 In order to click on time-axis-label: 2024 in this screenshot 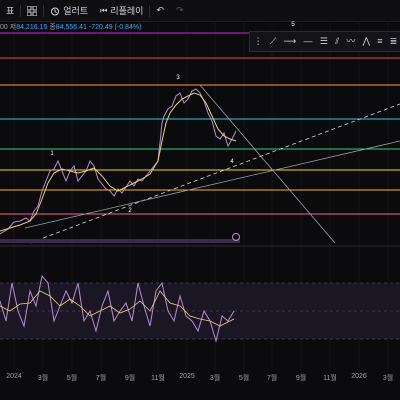, I will do `click(14, 376)`.